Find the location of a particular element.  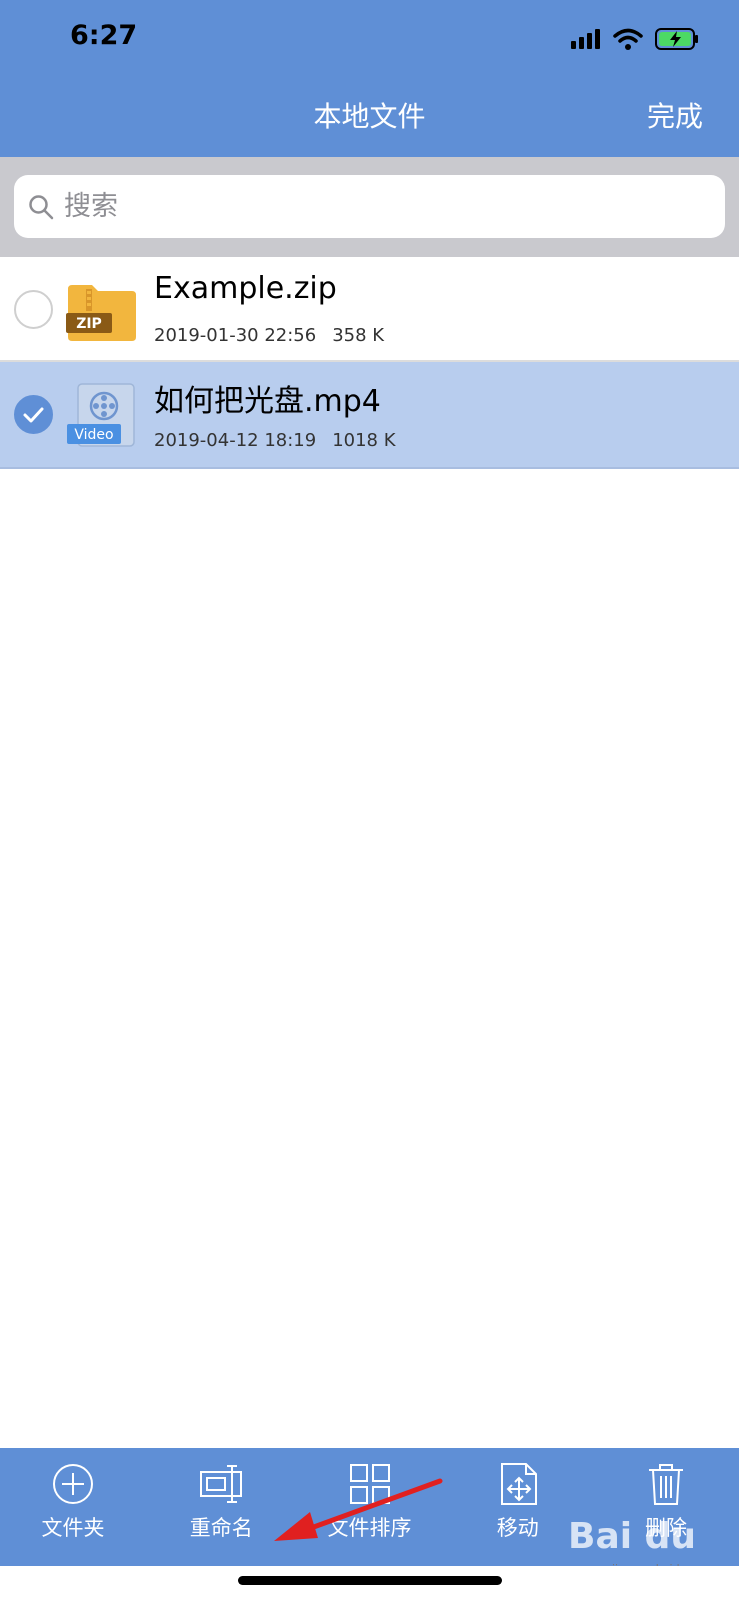

search-box is located at coordinates (369, 206).